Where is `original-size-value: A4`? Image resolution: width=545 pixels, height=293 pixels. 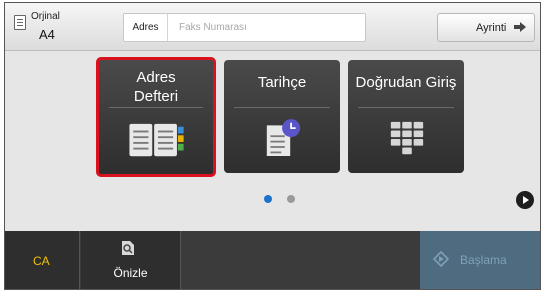
original-size-value: A4 is located at coordinates (47, 34).